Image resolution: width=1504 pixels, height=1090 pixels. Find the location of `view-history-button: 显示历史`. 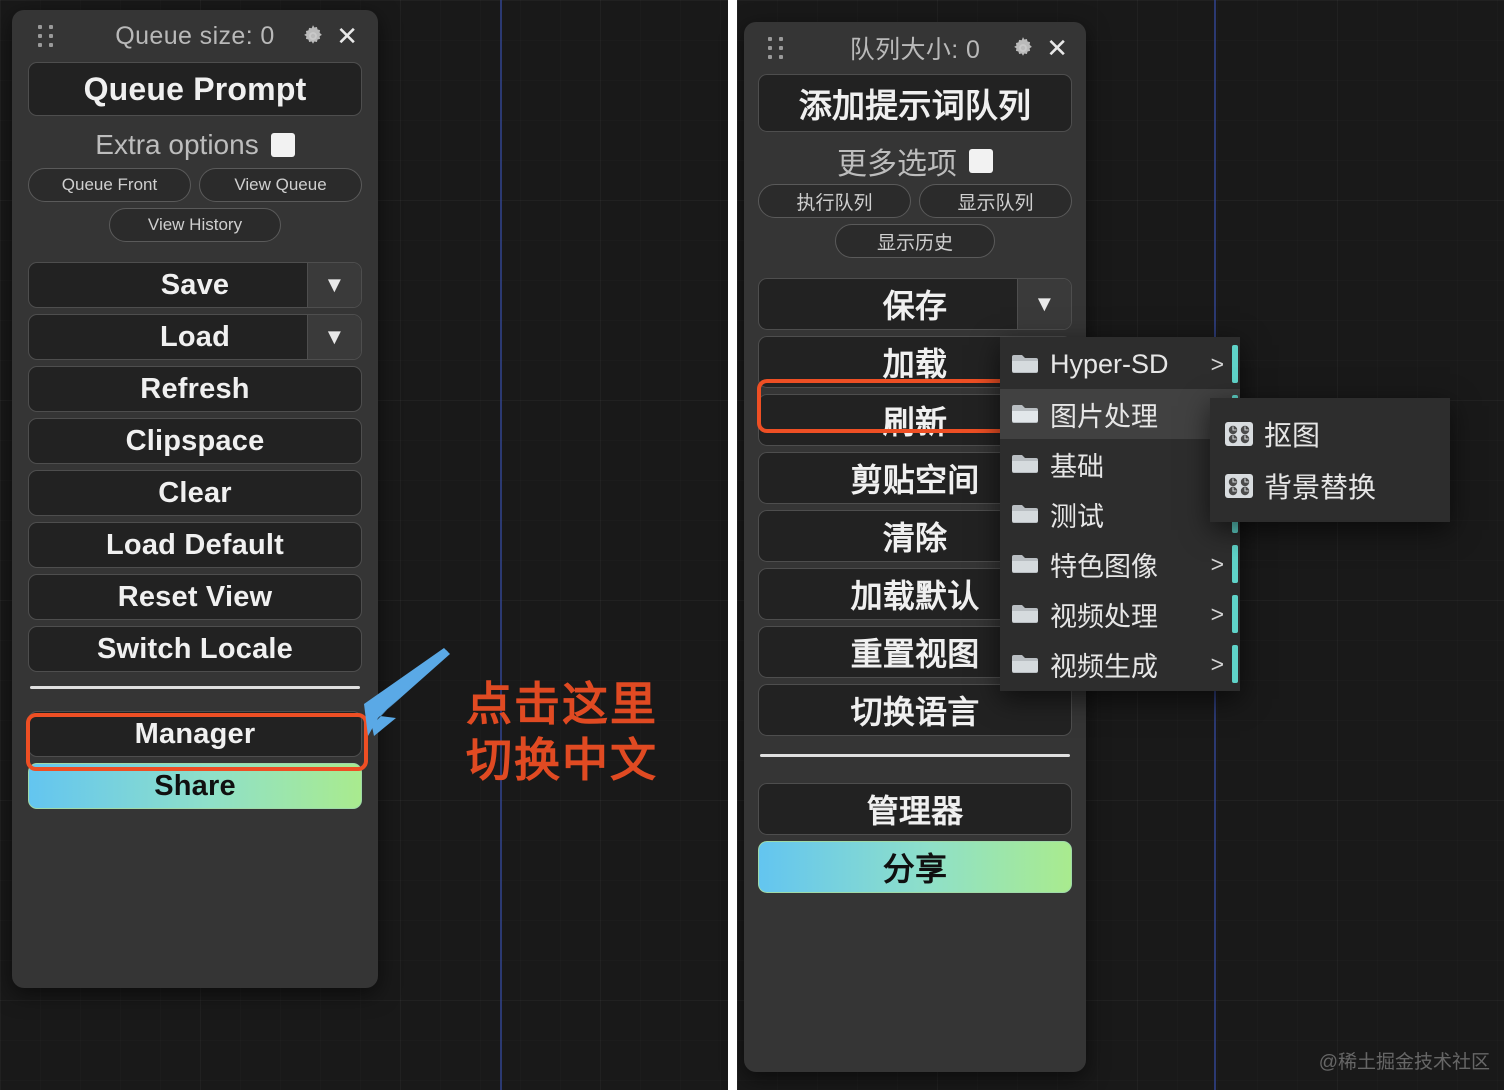

view-history-button: 显示历史 is located at coordinates (915, 241).